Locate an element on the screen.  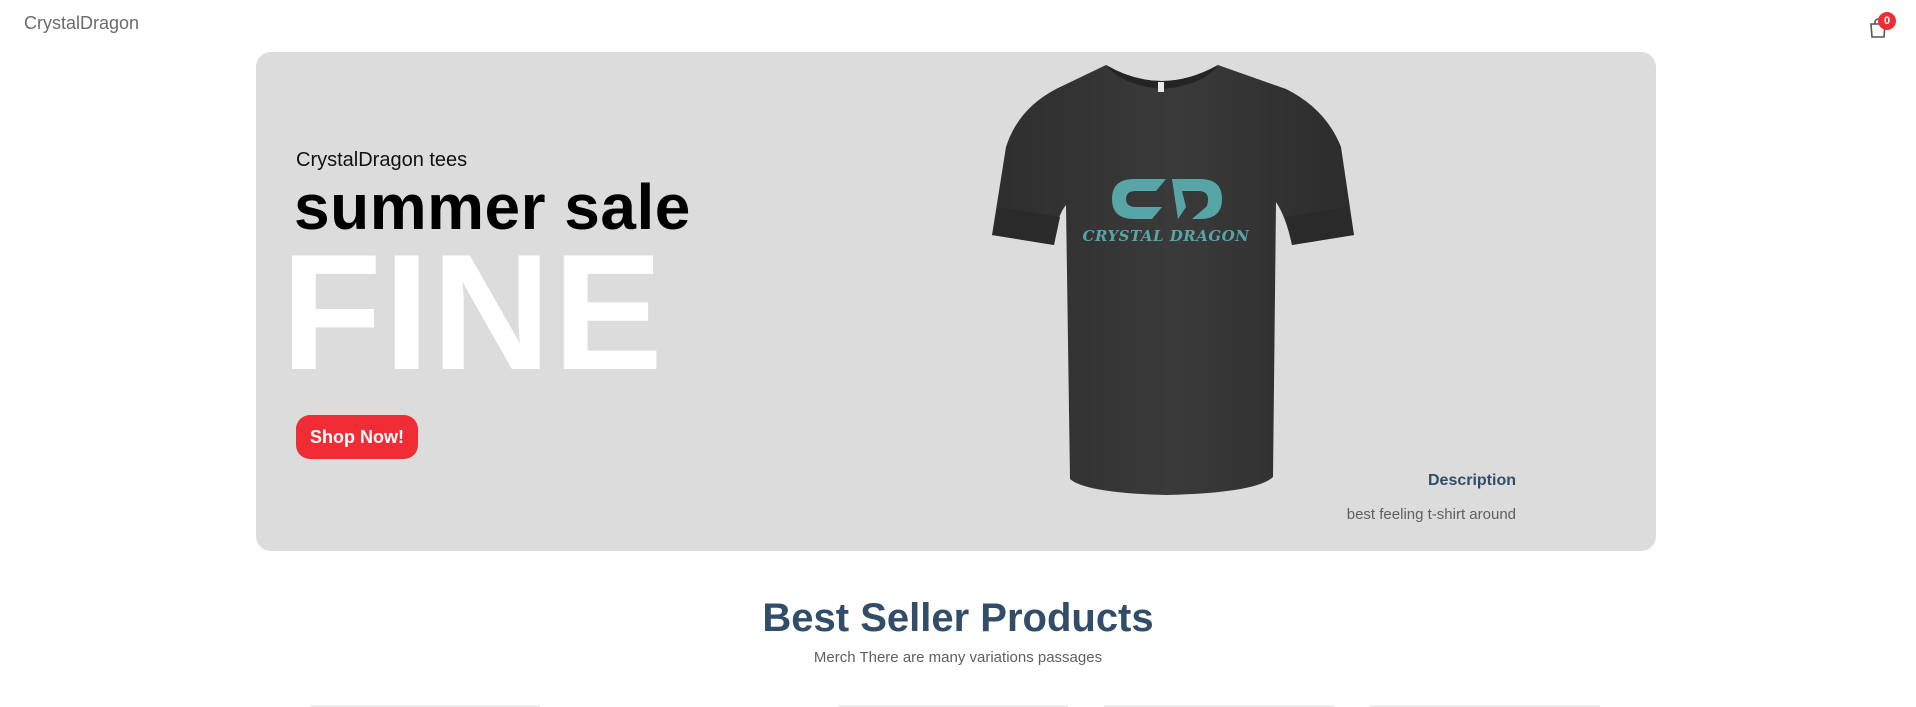
logo-link: CrystalDragon is located at coordinates (81, 23).